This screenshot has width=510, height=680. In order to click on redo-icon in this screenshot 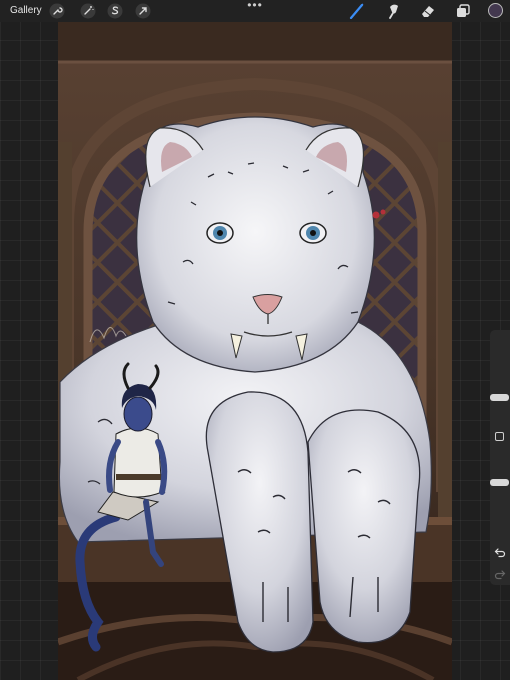, I will do `click(500, 574)`.